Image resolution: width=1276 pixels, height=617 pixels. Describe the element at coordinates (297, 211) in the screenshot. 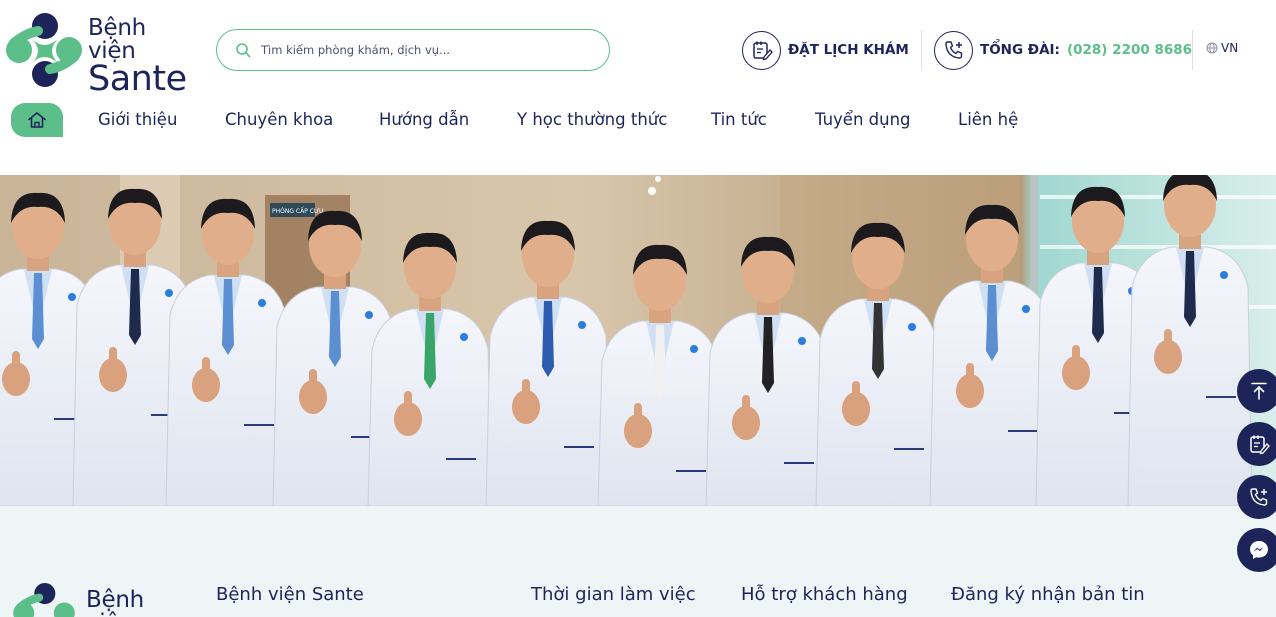

I see `wall-sign-text: PHÒNG CẤP CỨU` at that location.